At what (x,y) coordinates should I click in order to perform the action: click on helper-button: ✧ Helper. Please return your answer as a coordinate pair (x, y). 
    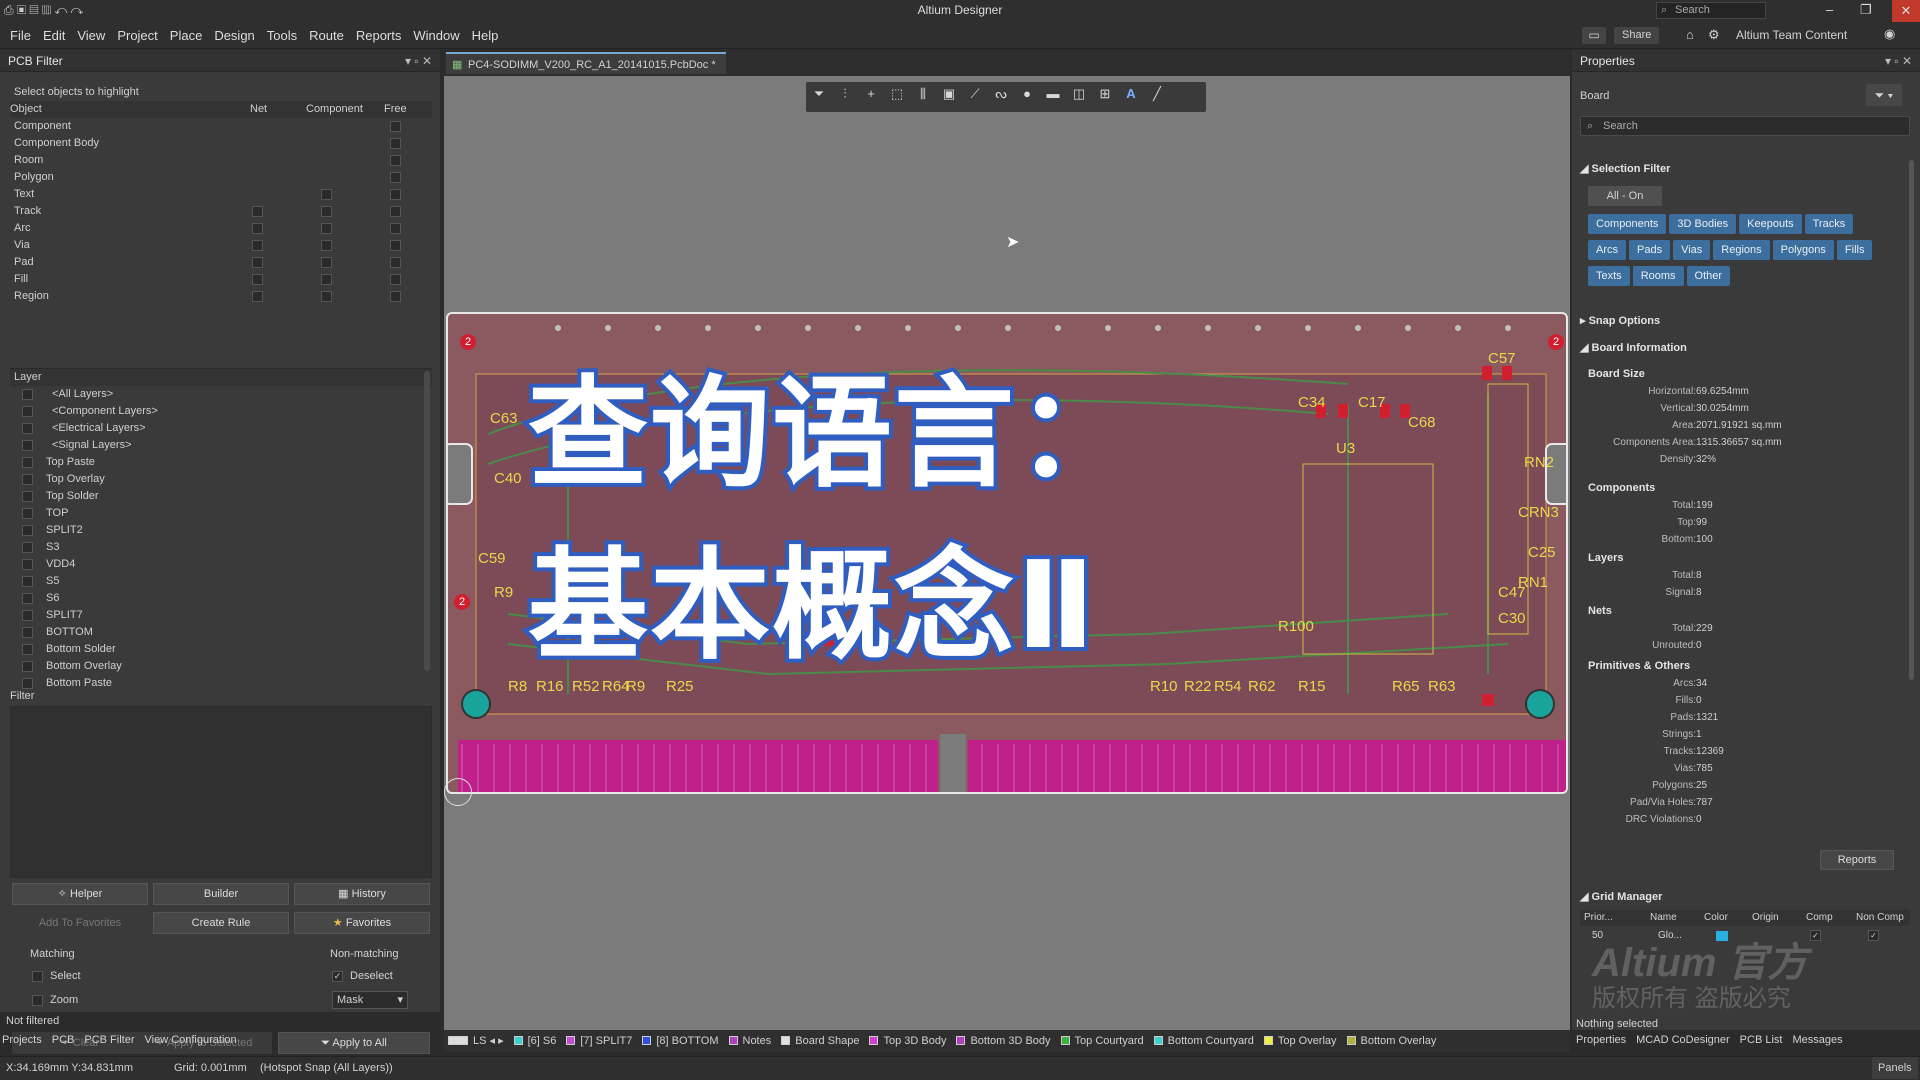
    Looking at the image, I should click on (80, 894).